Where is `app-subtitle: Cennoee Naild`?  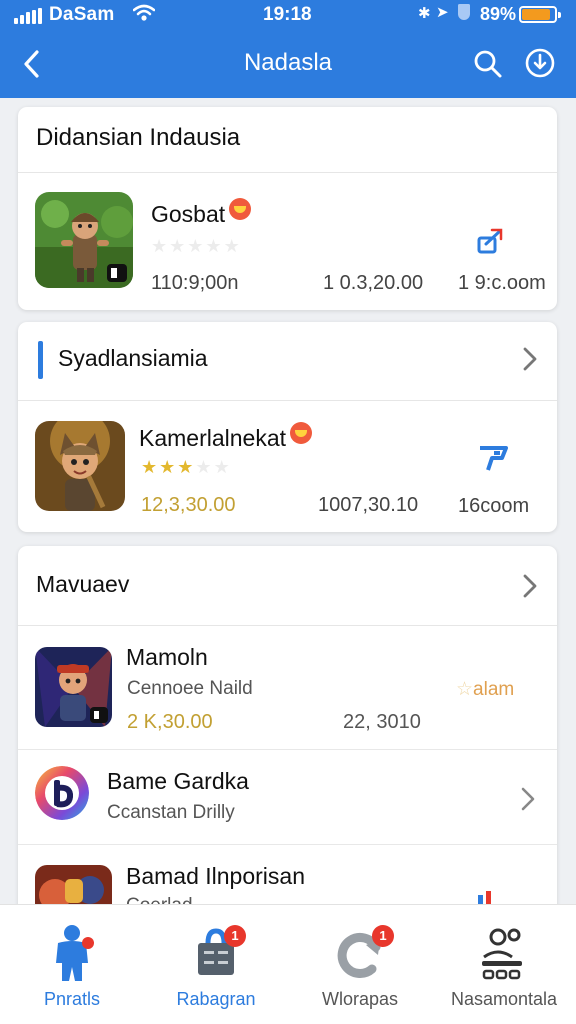 app-subtitle: Cennoee Naild is located at coordinates (190, 688).